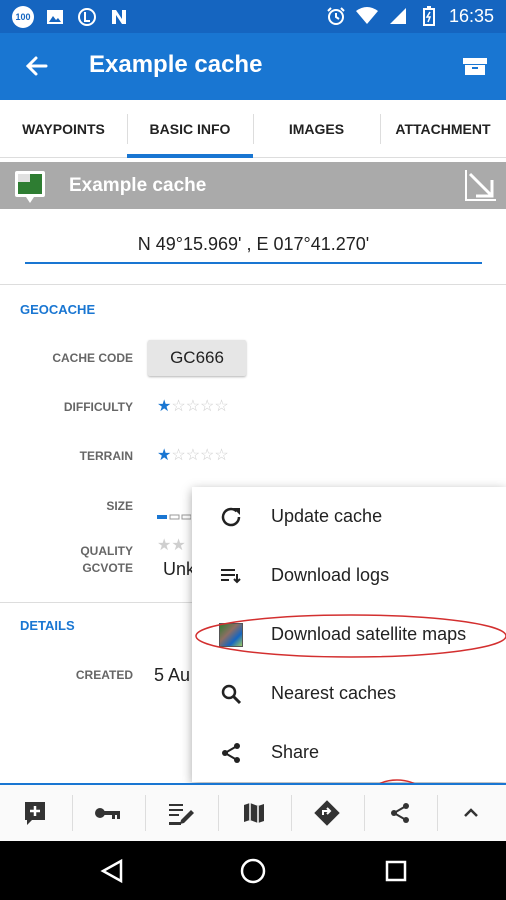  Describe the element at coordinates (30, 186) in the screenshot. I see `traditional-cache-icon` at that location.